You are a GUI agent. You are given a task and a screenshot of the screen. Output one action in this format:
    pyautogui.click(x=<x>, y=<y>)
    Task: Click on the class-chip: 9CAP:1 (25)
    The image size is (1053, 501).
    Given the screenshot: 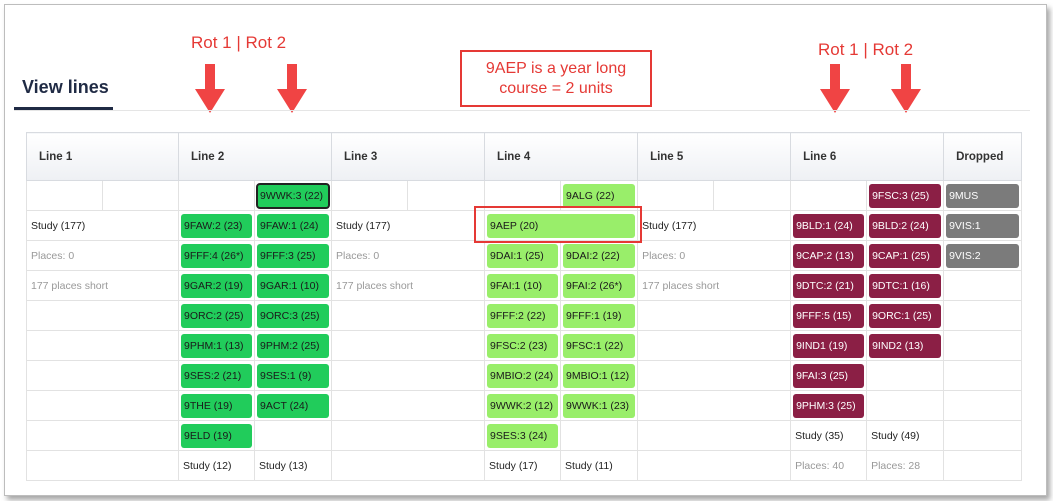 What is the action you would take?
    pyautogui.click(x=905, y=255)
    